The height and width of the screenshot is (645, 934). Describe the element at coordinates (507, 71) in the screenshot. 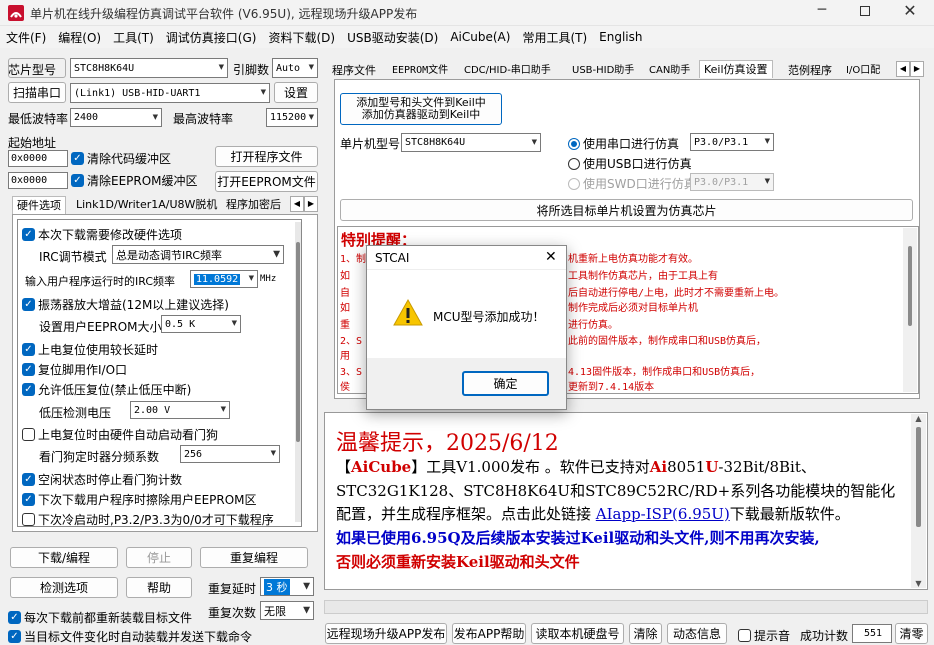

I see `tab-serial-assistant: CDC/HID-串口助手` at that location.